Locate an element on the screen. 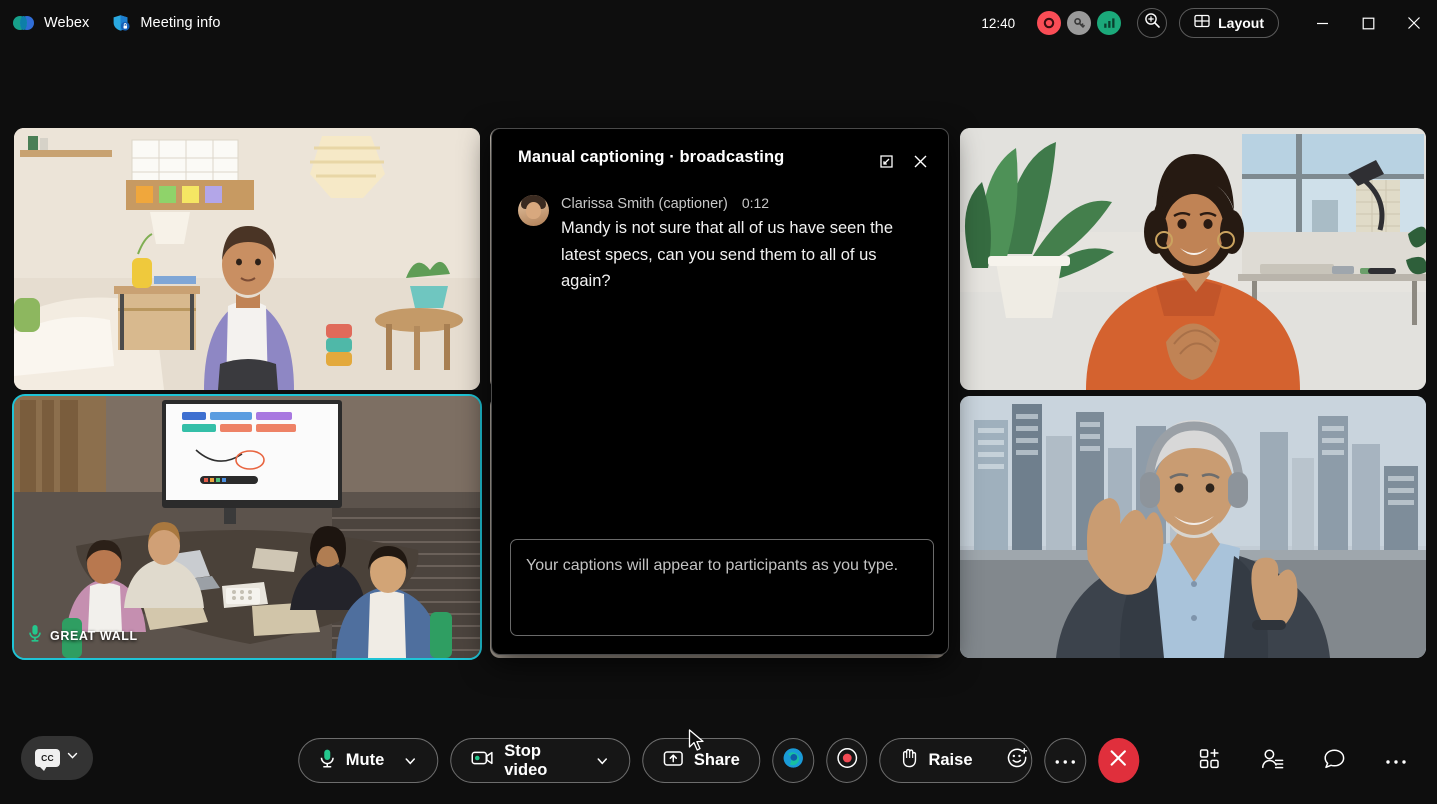 The image size is (1437, 804). meeting-control-bar: CC Mute Stop video Share Raise is located at coordinates (718, 760).